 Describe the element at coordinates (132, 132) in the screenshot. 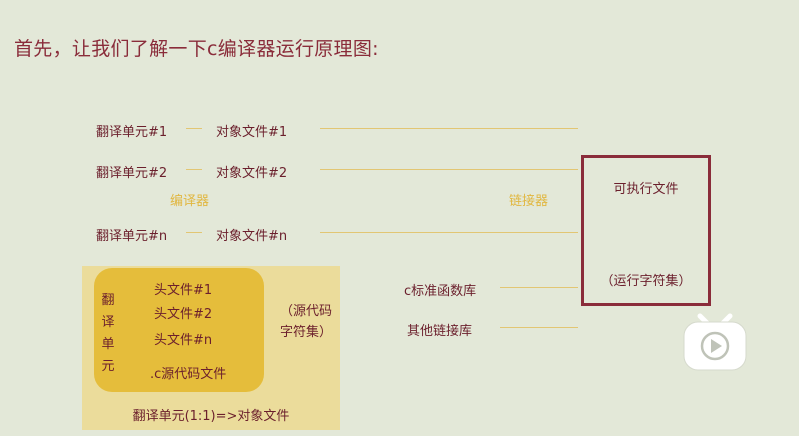

I see `translation-unit-1: 翻译单元#1` at that location.